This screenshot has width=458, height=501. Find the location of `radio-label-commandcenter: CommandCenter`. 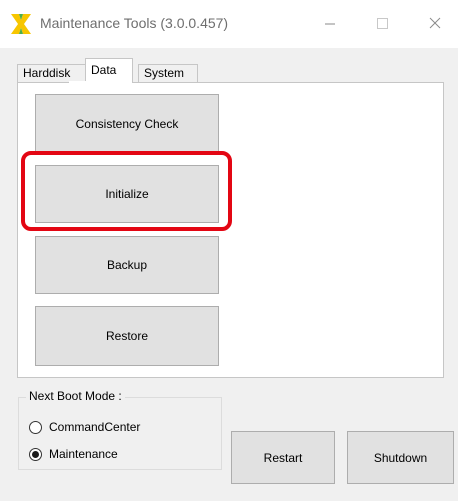

radio-label-commandcenter: CommandCenter is located at coordinates (95, 427).